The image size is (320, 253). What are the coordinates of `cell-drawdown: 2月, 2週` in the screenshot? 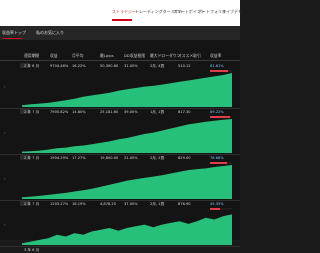 It's located at (157, 158).